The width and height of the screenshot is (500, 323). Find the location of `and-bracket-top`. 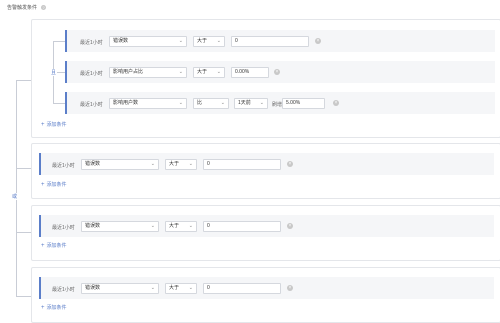

and-bracket-top is located at coordinates (59, 41).